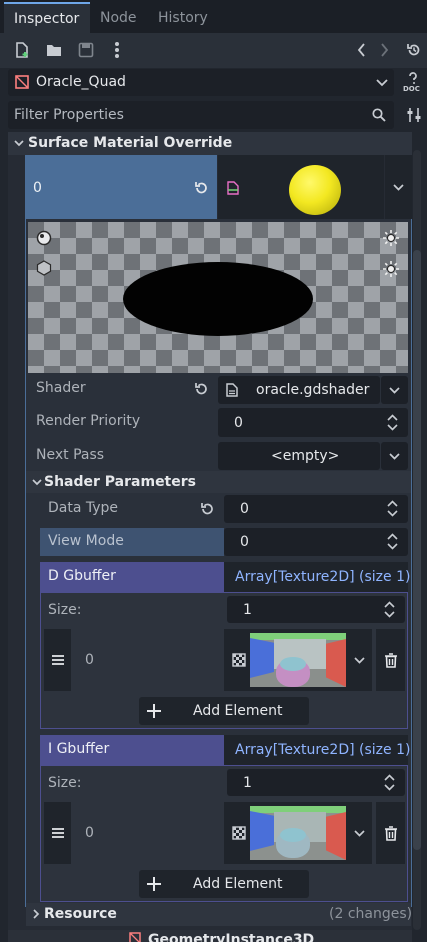 This screenshot has height=942, width=427. Describe the element at coordinates (385, 50) in the screenshot. I see `forward-chevron-icon` at that location.